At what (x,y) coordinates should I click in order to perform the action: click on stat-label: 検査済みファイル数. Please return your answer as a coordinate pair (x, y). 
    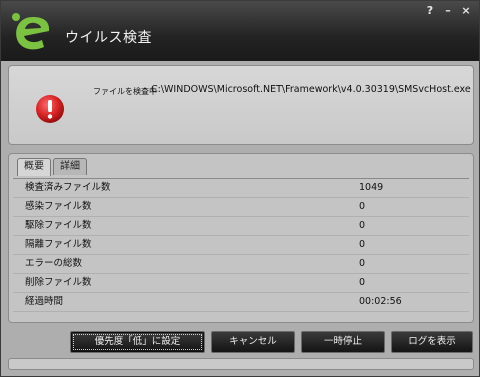
    Looking at the image, I should click on (68, 187).